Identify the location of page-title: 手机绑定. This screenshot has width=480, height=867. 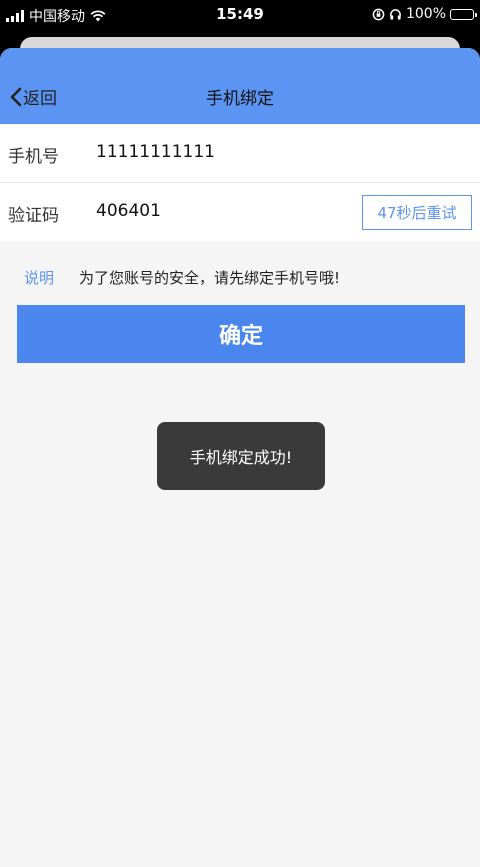
(240, 99).